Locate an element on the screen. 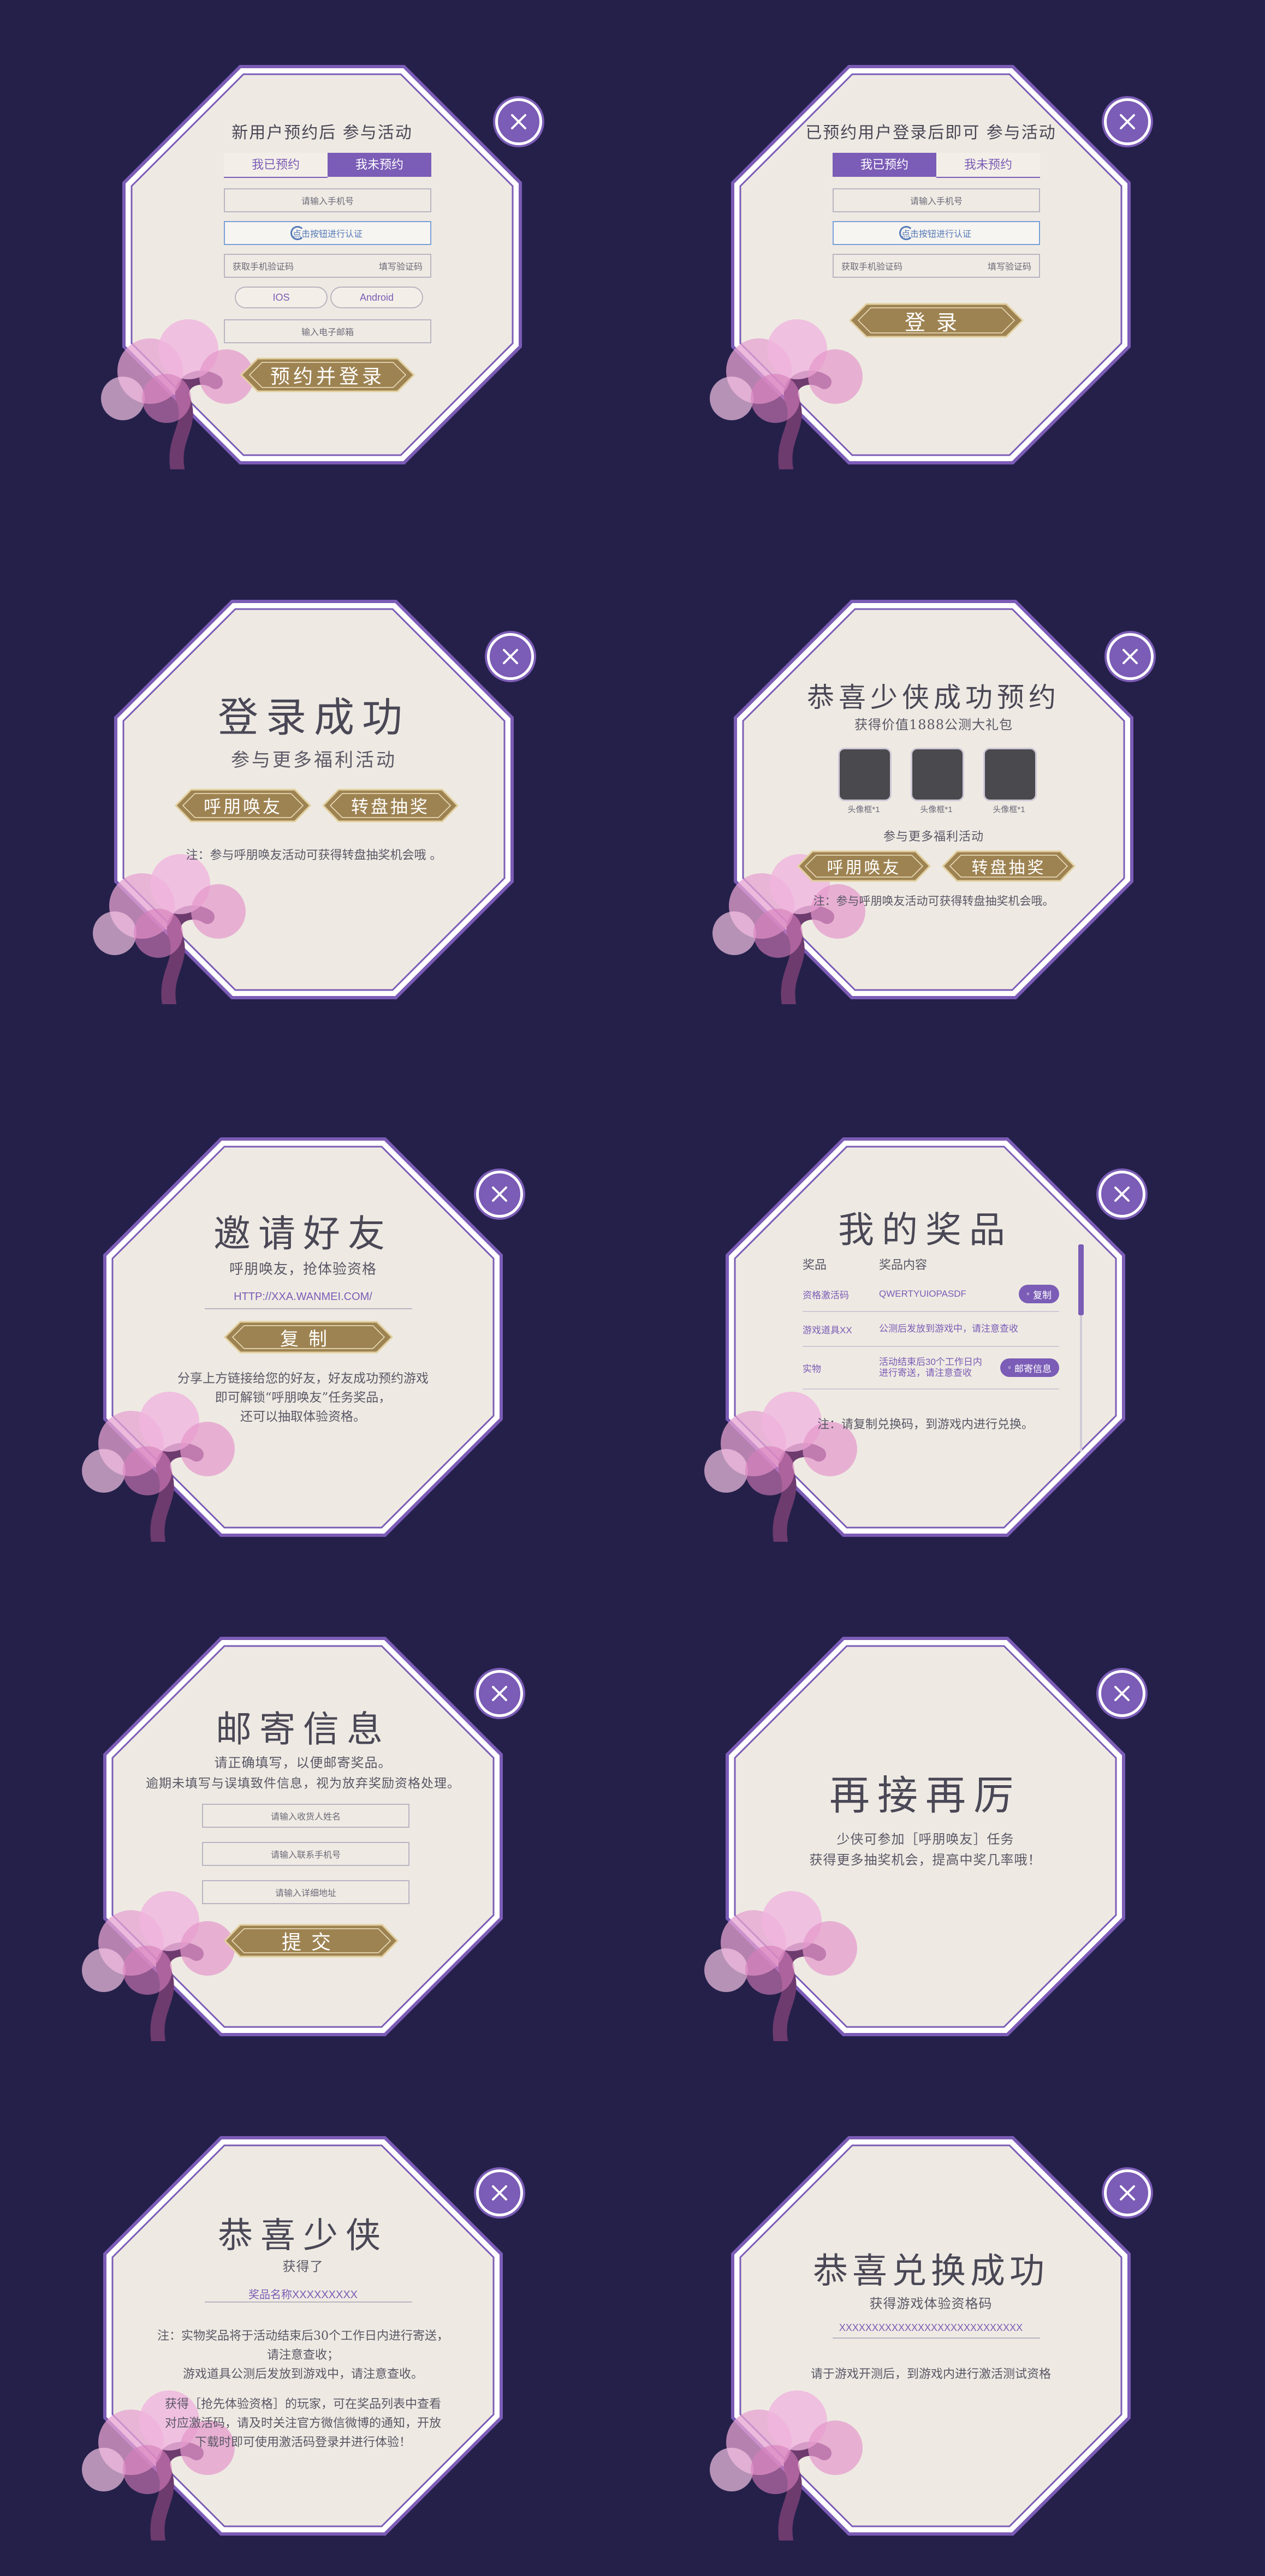 Image resolution: width=1265 pixels, height=2576 pixels. scrollbar-thumb is located at coordinates (1081, 1279).